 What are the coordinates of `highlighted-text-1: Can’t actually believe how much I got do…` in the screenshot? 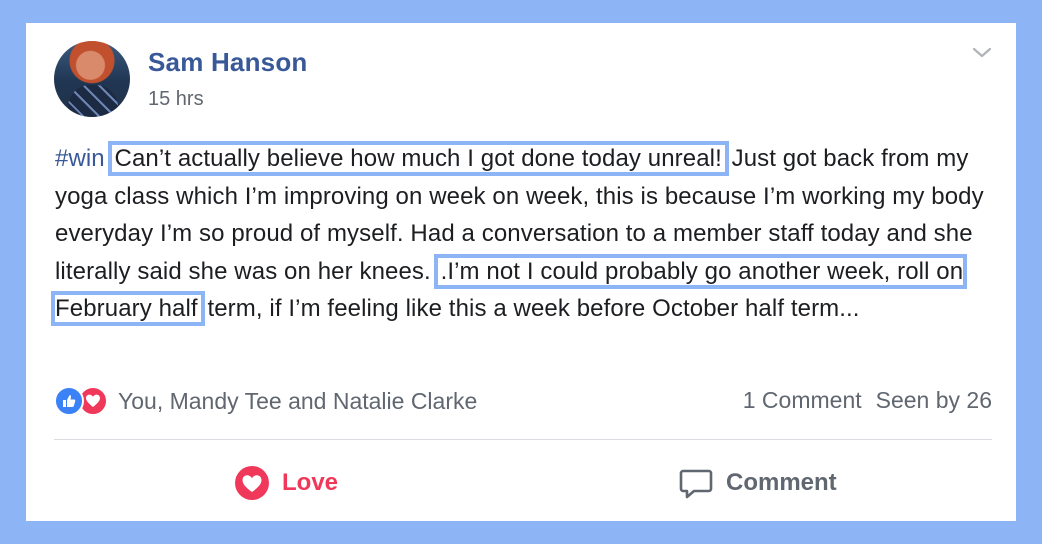 It's located at (418, 158).